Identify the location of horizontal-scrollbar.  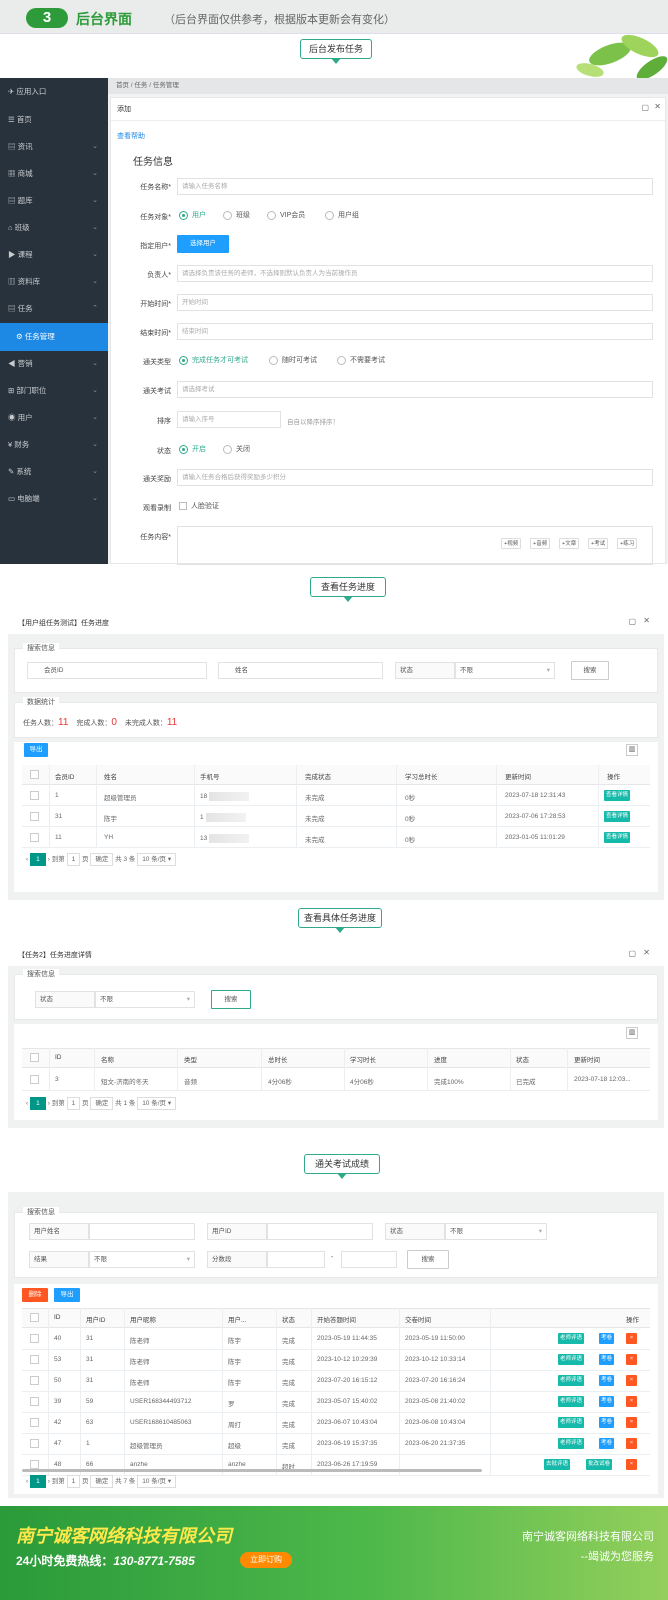
(252, 1470).